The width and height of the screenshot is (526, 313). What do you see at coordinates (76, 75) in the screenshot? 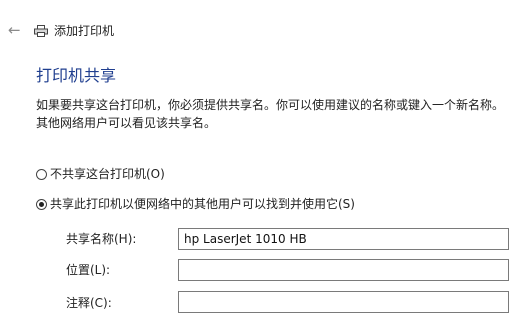
I see `section-title: 打印机共享` at bounding box center [76, 75].